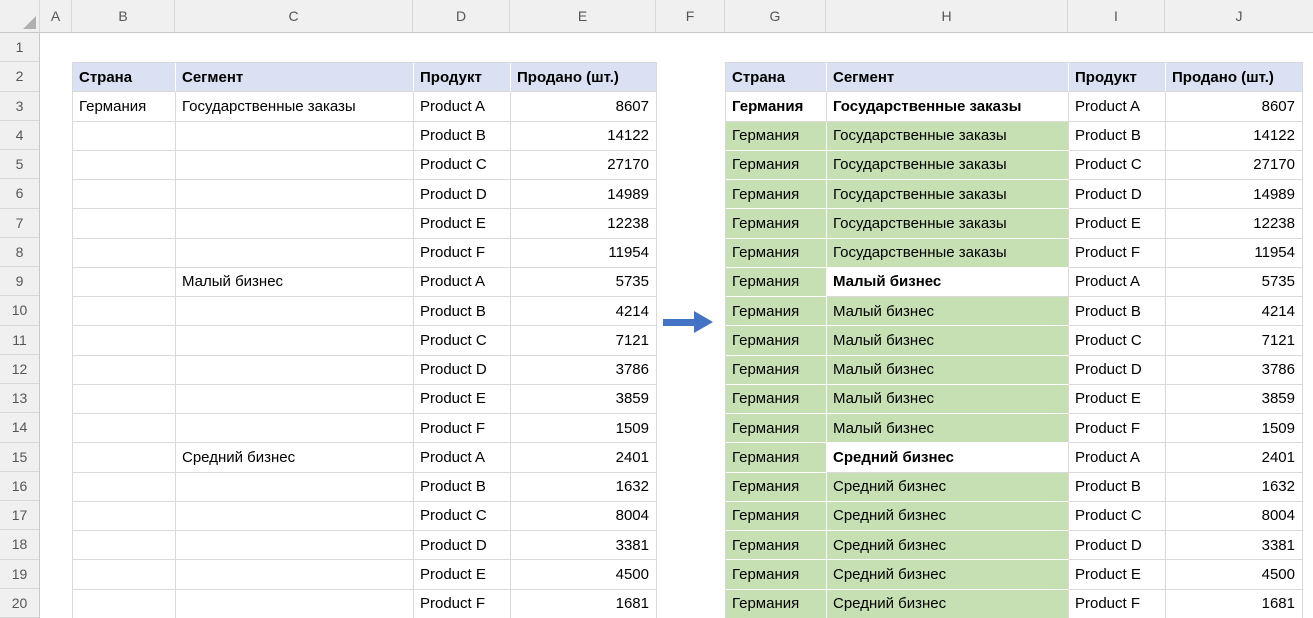 This screenshot has height=618, width=1313. I want to click on cell: 4214, so click(1234, 312).